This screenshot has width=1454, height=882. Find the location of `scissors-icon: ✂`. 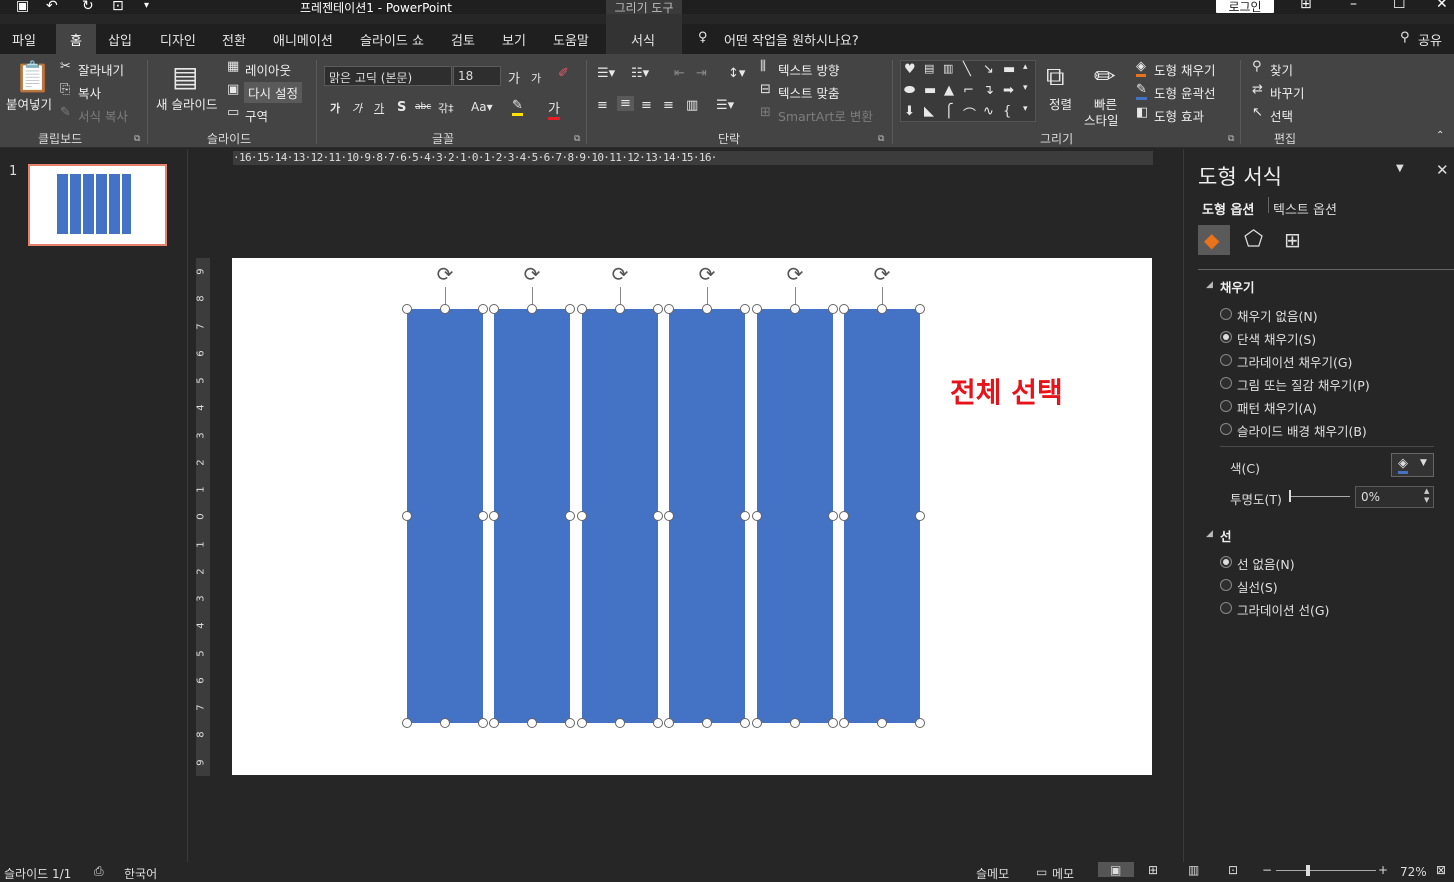

scissors-icon: ✂ is located at coordinates (65, 66).